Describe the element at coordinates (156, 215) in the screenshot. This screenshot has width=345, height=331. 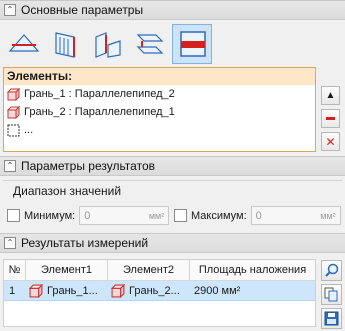
I see `min-unit: мм²` at that location.